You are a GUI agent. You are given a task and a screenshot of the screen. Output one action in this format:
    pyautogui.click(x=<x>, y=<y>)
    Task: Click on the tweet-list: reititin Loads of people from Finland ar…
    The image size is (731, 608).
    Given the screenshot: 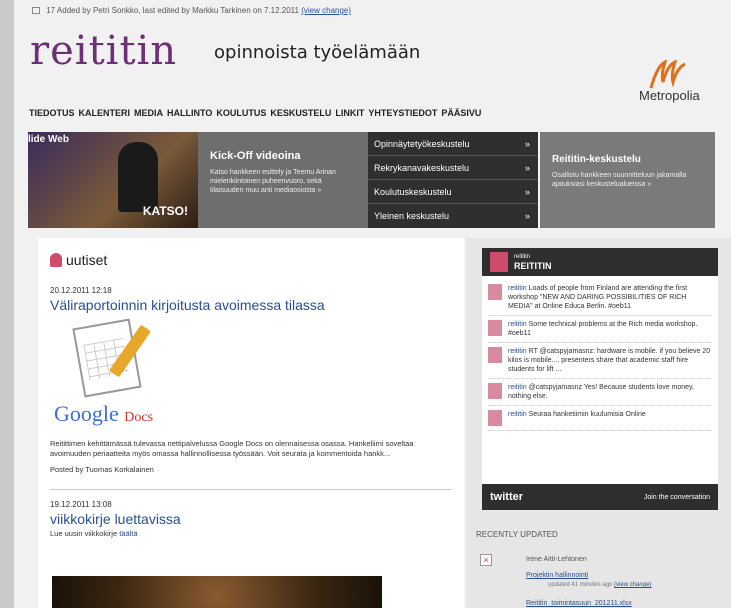 What is the action you would take?
    pyautogui.click(x=600, y=380)
    